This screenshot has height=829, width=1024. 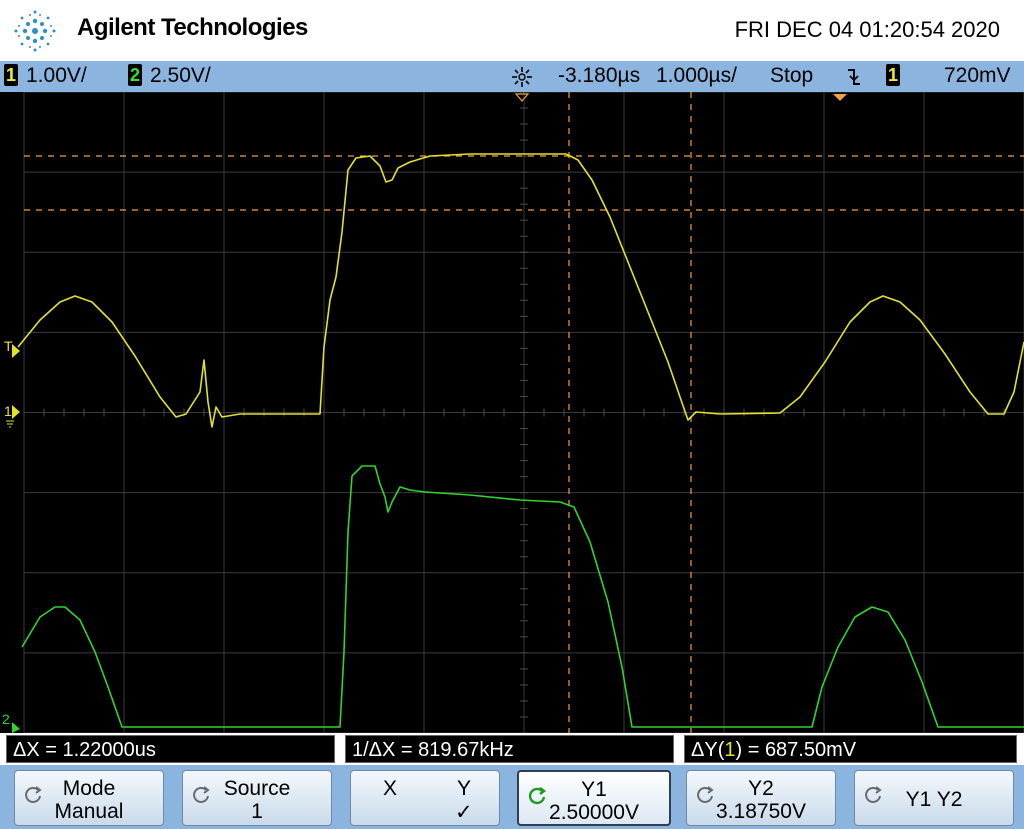 I want to click on ch2-ground-label: 2, so click(x=6, y=719).